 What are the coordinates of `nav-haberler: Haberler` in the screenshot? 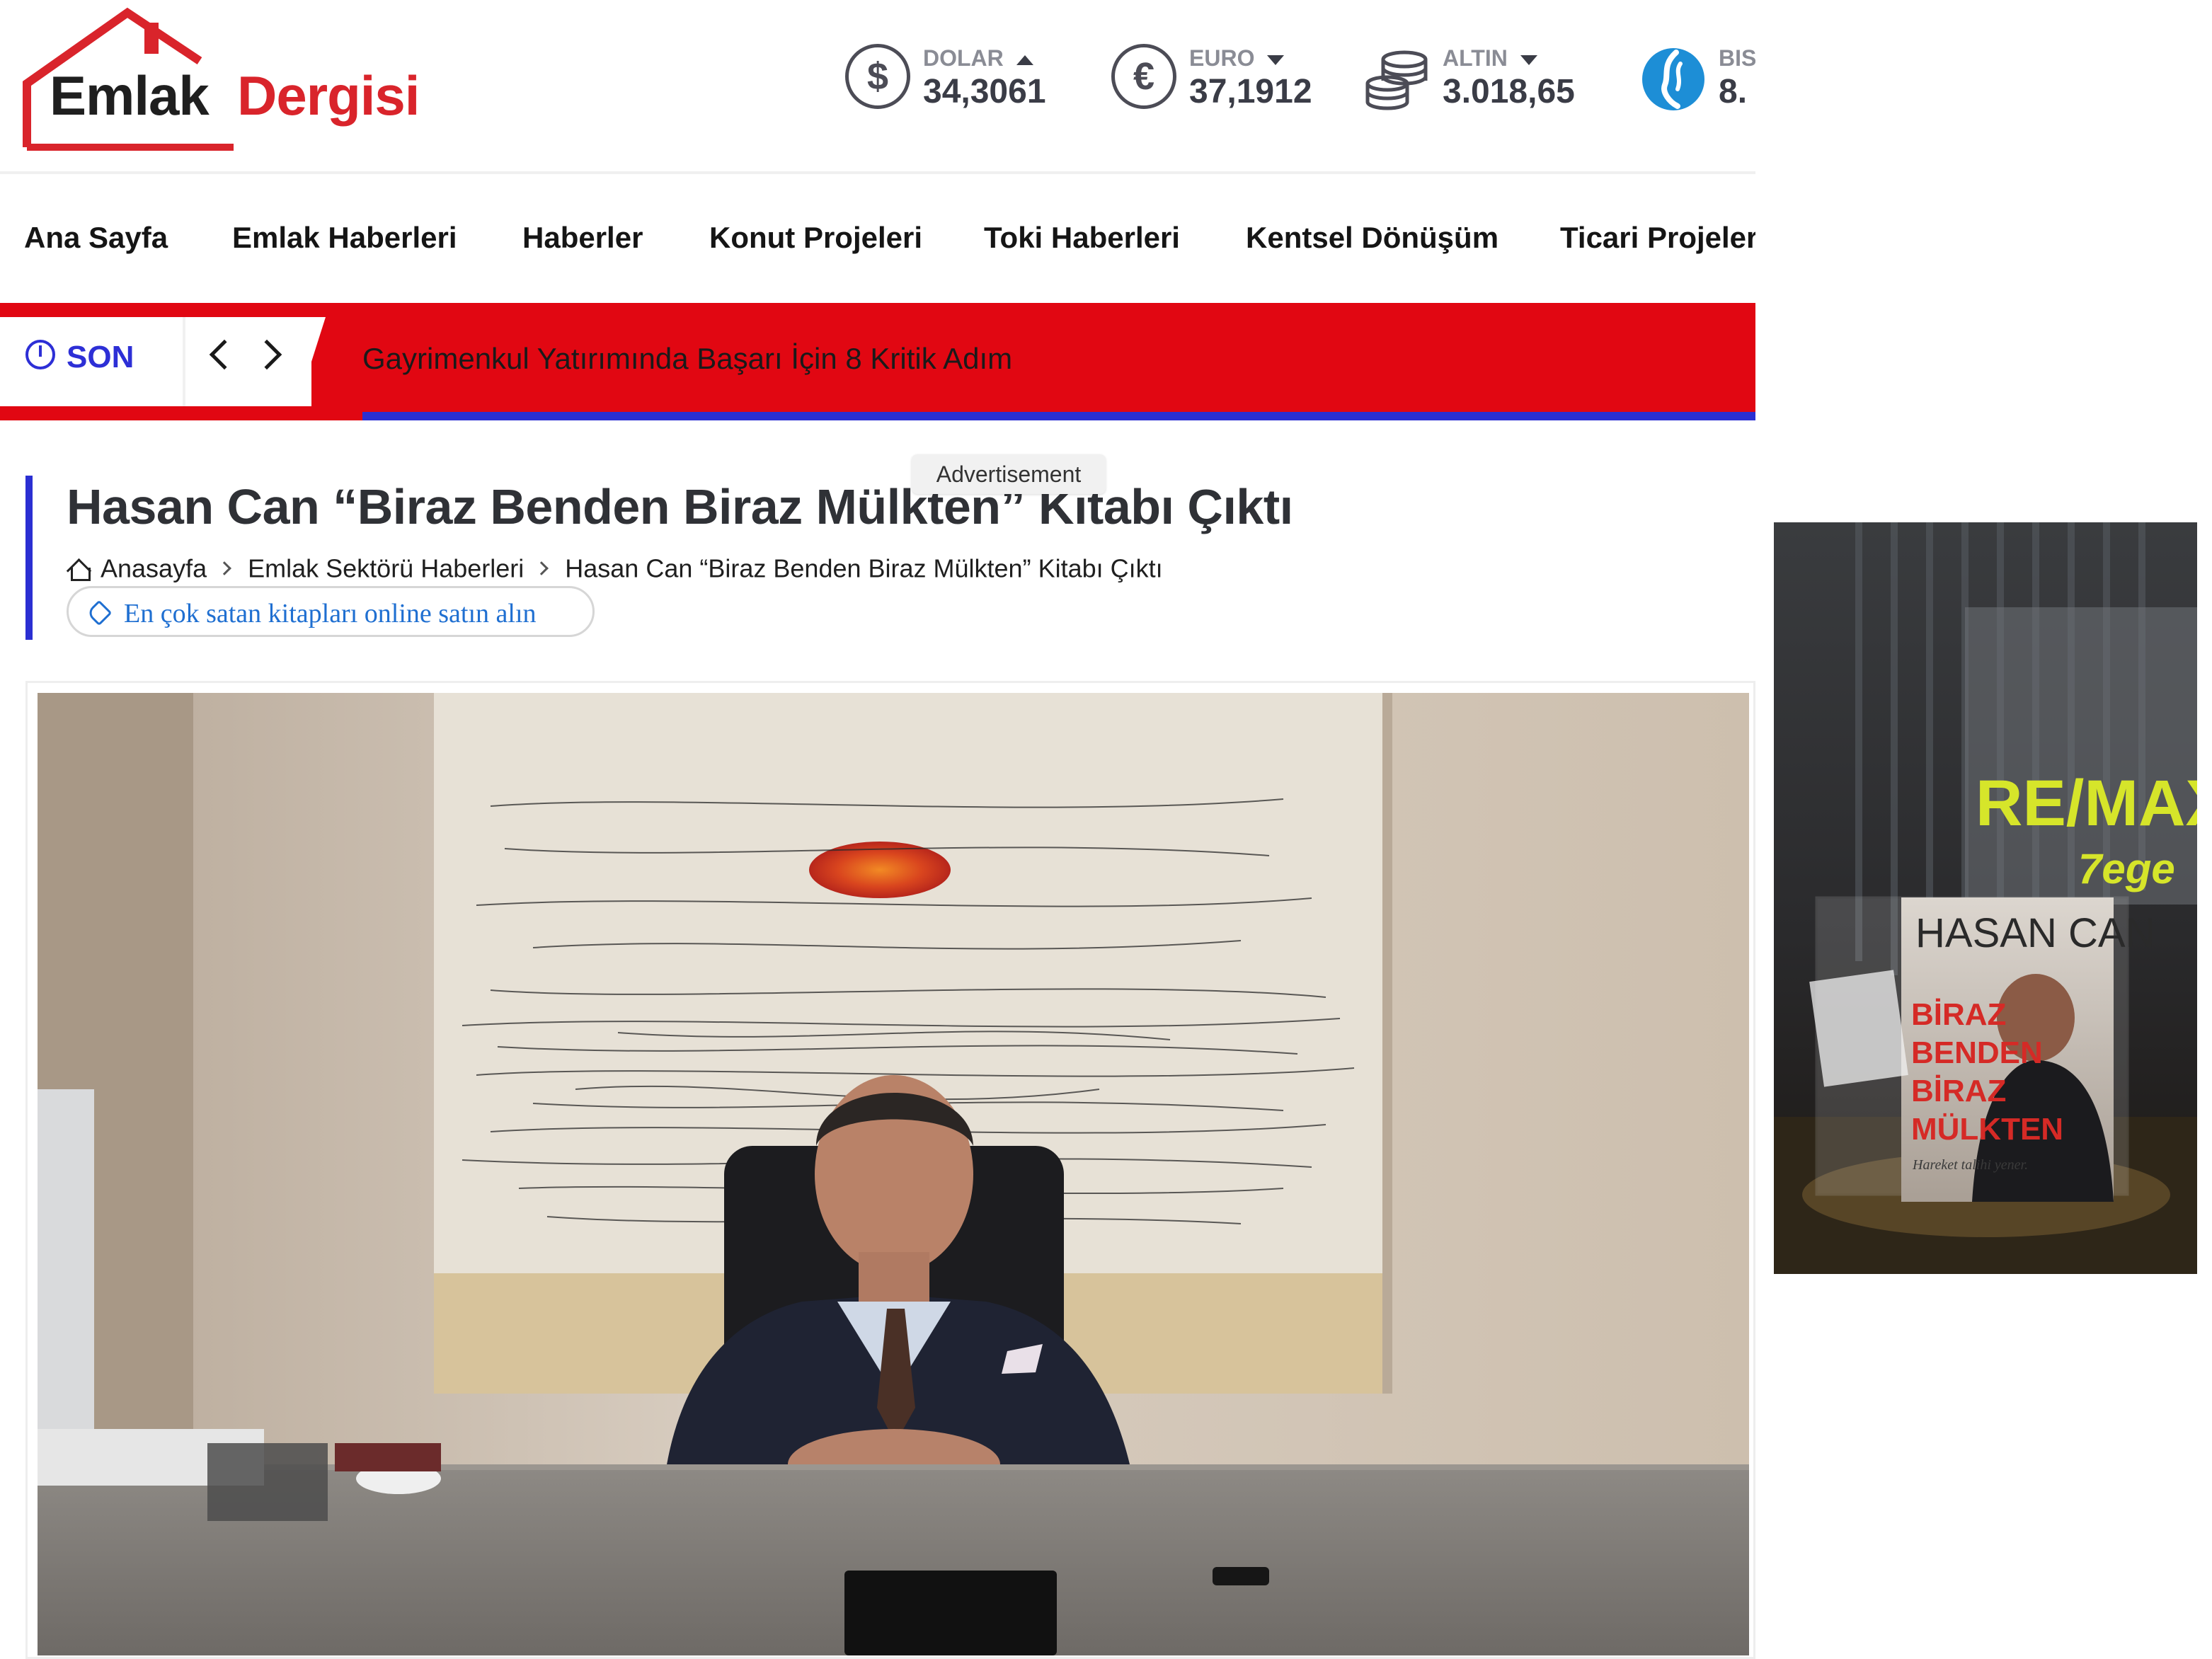 It's located at (582, 238).